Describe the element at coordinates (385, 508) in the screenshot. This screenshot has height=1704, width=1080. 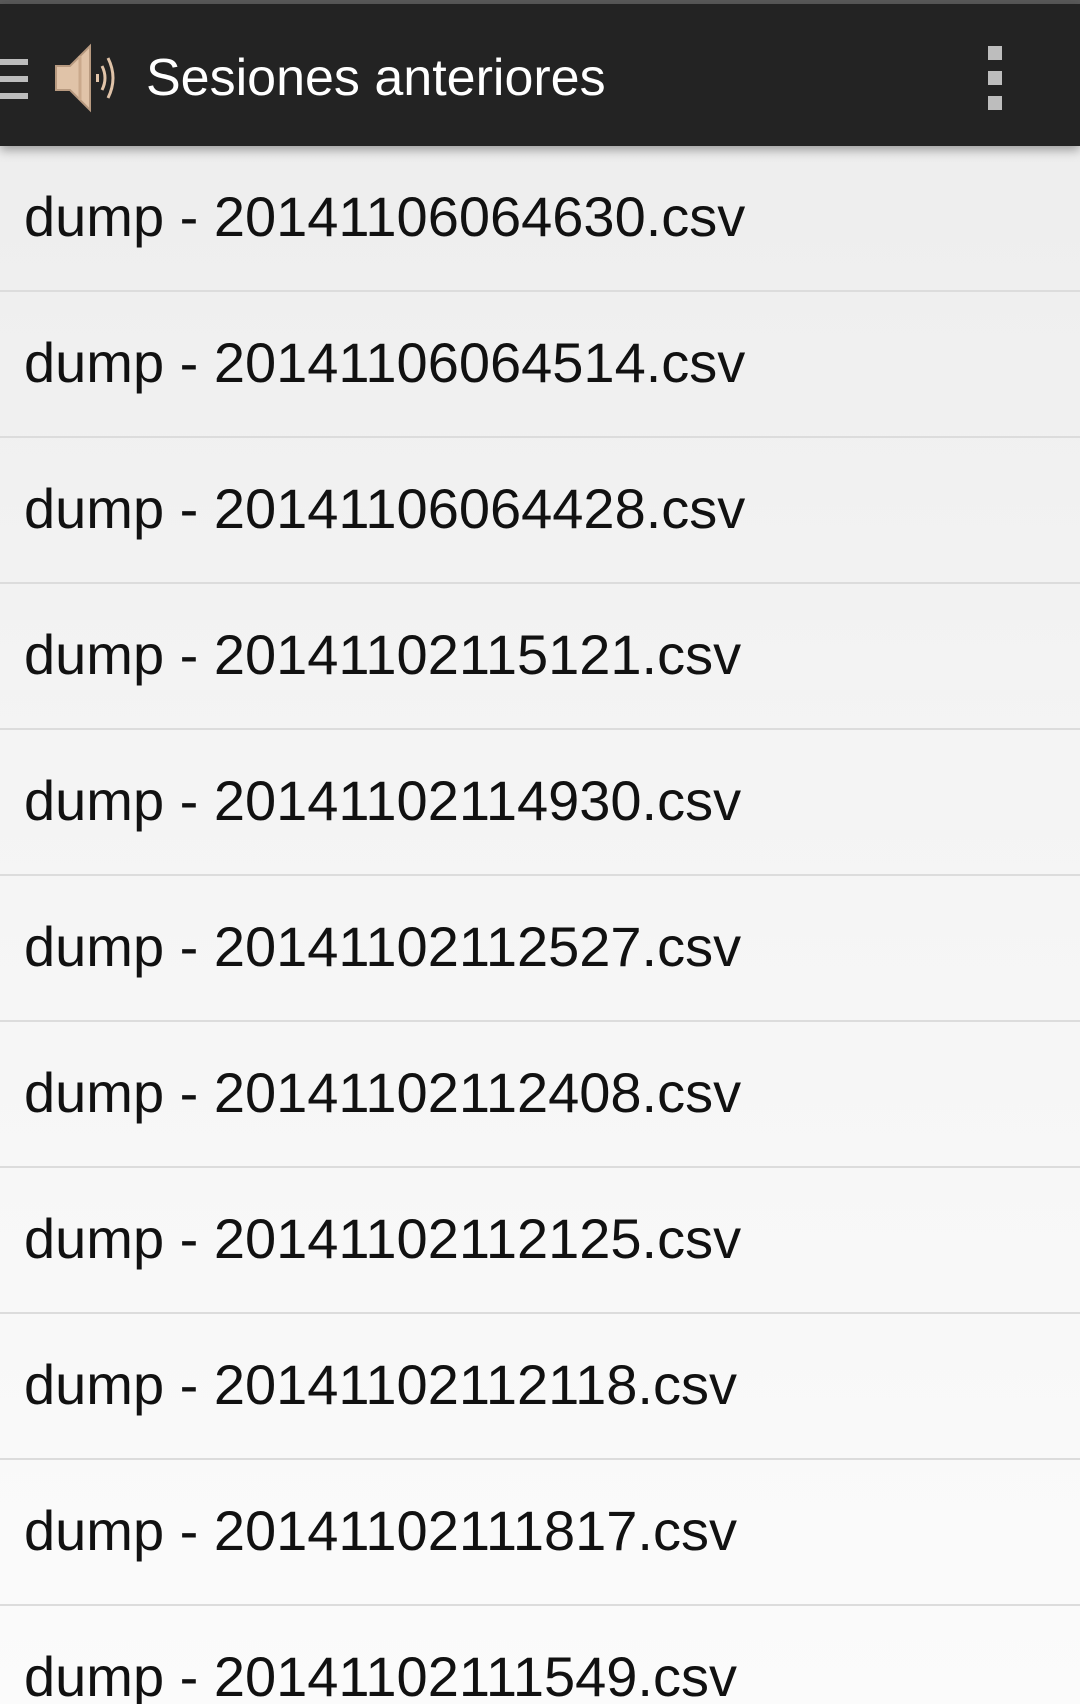
I see `list-item-label: dump - 20141106064428.csv` at that location.